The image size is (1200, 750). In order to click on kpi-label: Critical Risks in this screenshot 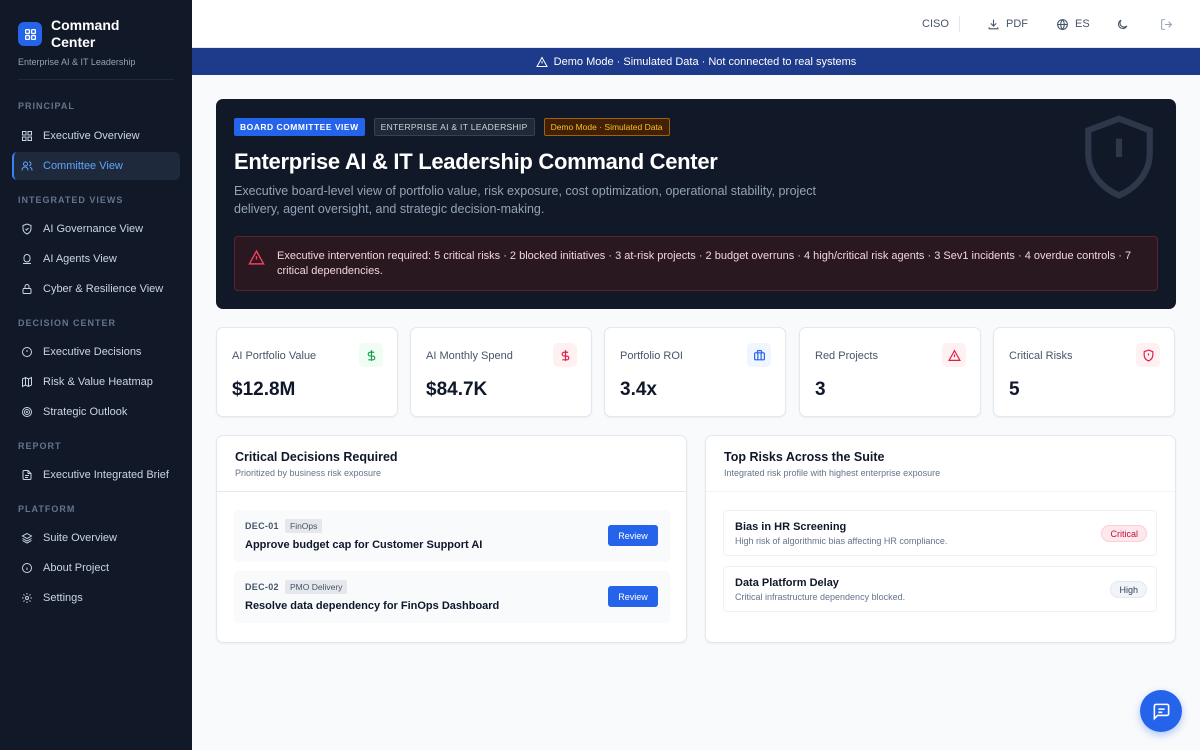, I will do `click(1041, 356)`.